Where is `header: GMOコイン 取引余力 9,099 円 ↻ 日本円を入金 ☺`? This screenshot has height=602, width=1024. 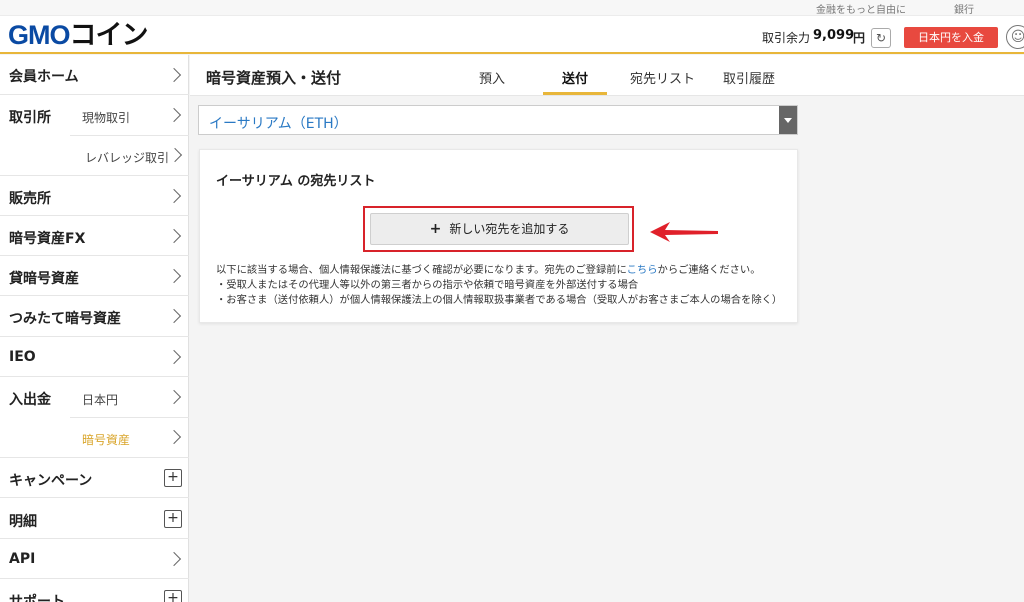
header: GMOコイン 取引余力 9,099 円 ↻ 日本円を入金 ☺ is located at coordinates (512, 35).